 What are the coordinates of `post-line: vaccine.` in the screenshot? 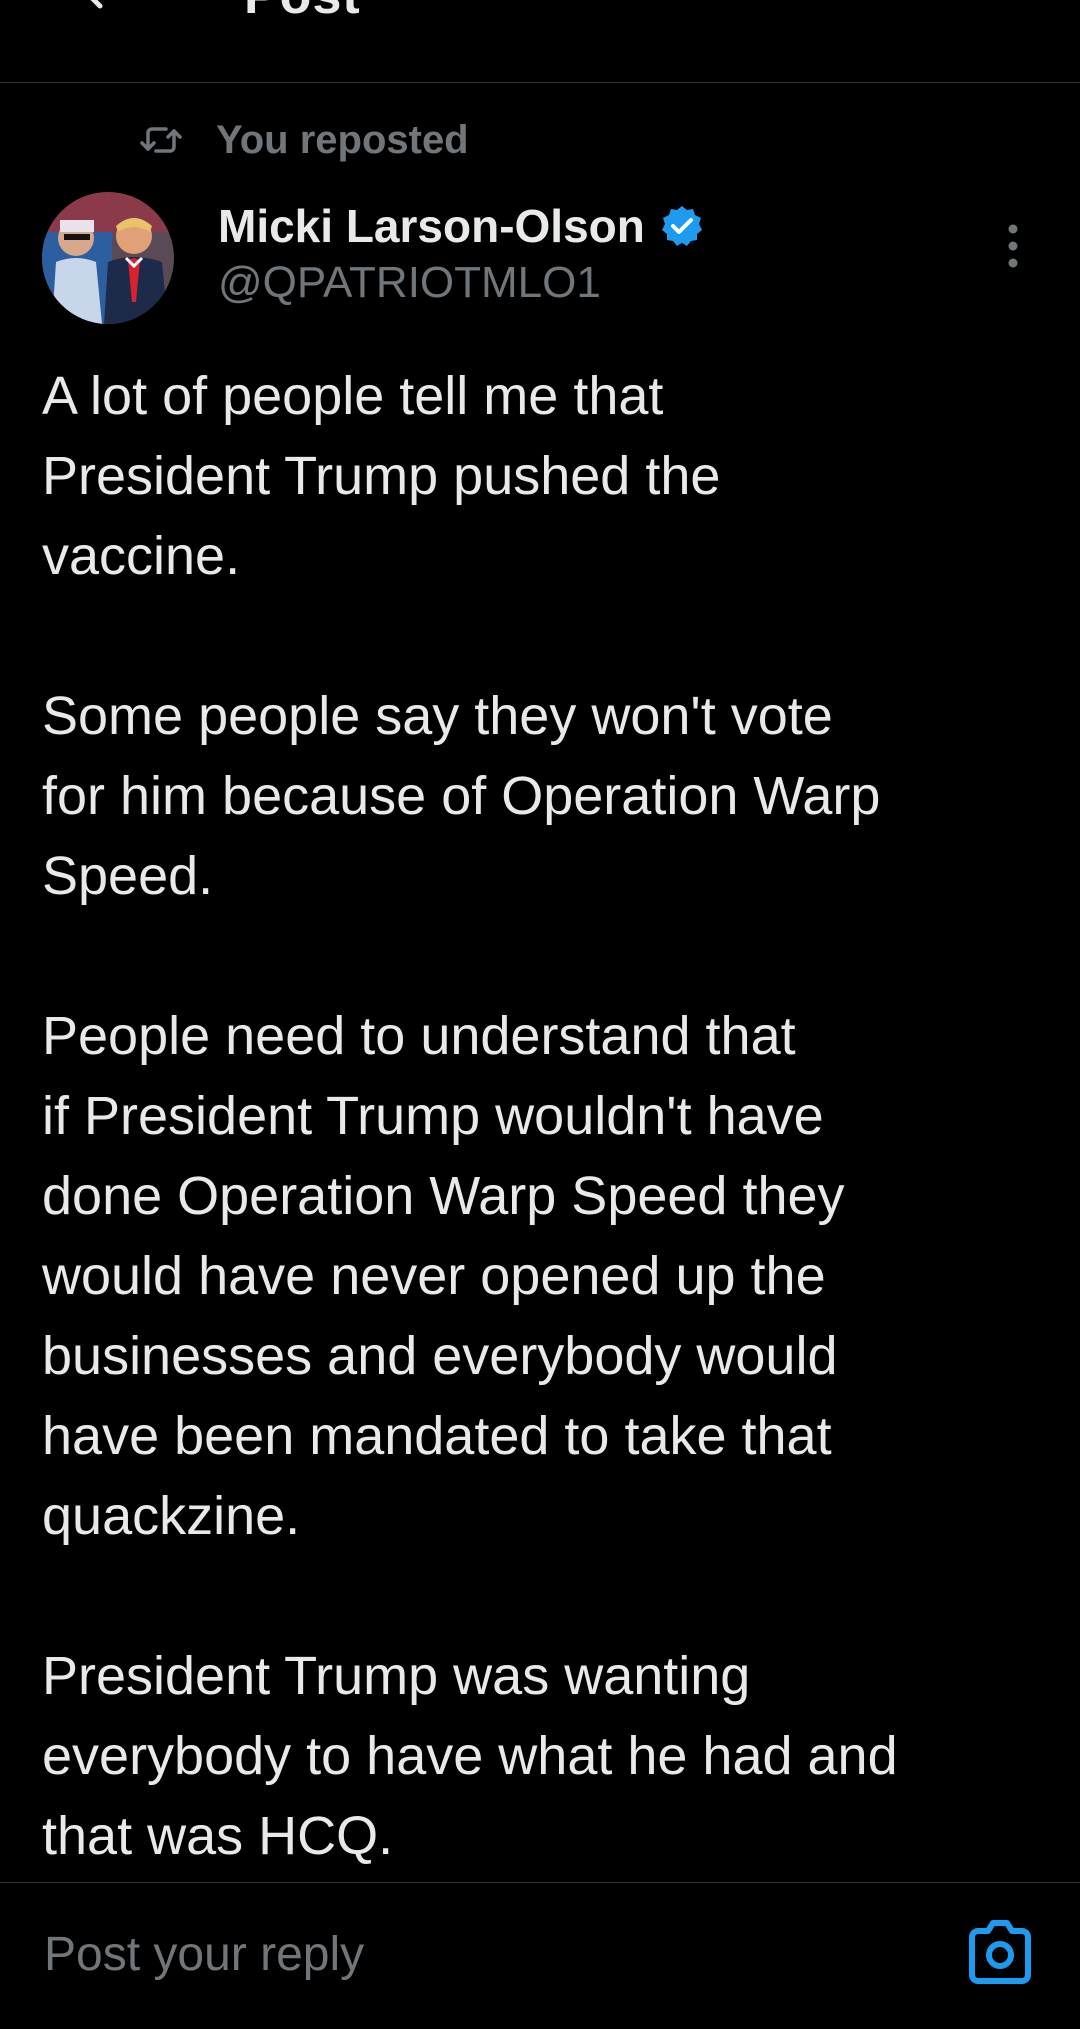 It's located at (141, 556).